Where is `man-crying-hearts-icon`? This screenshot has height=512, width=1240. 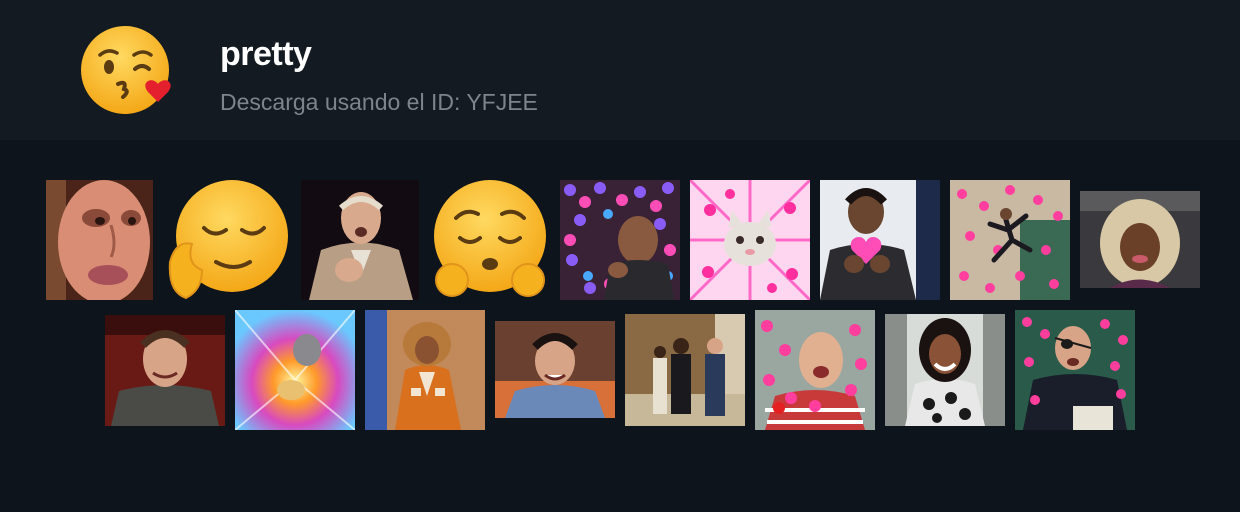 man-crying-hearts-icon is located at coordinates (815, 370).